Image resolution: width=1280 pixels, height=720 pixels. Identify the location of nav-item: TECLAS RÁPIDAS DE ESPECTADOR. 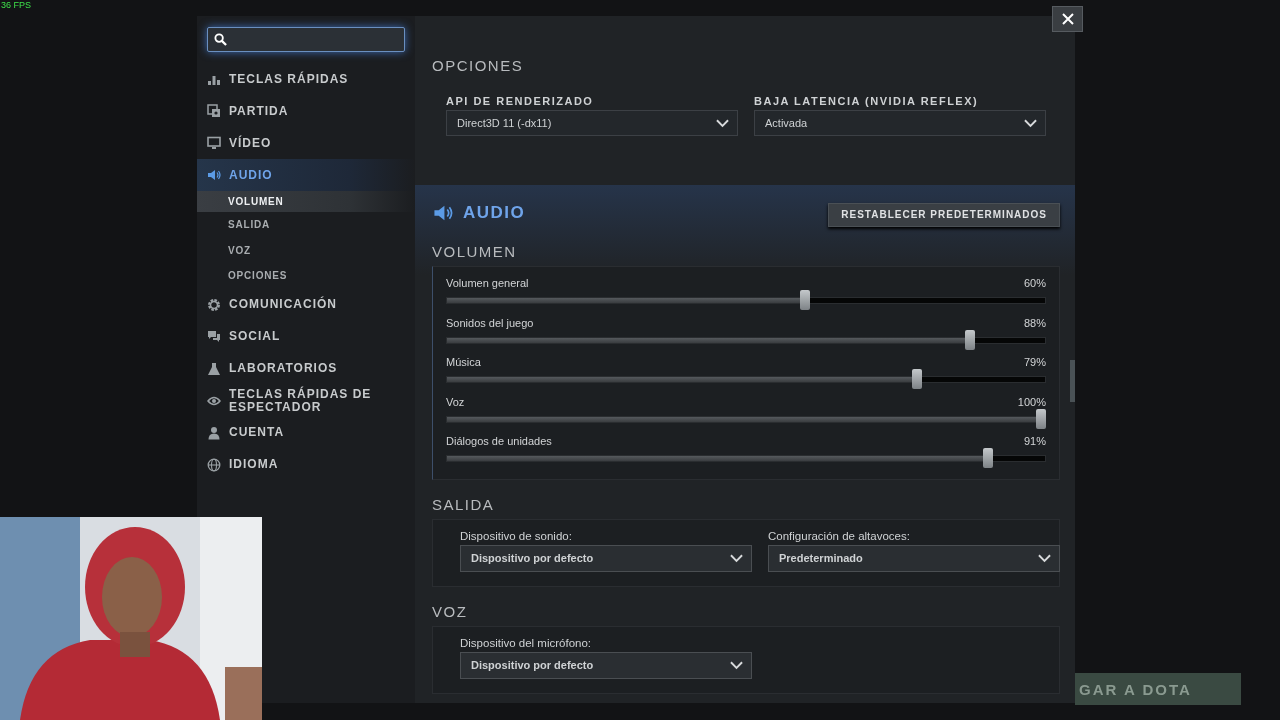
(306, 400).